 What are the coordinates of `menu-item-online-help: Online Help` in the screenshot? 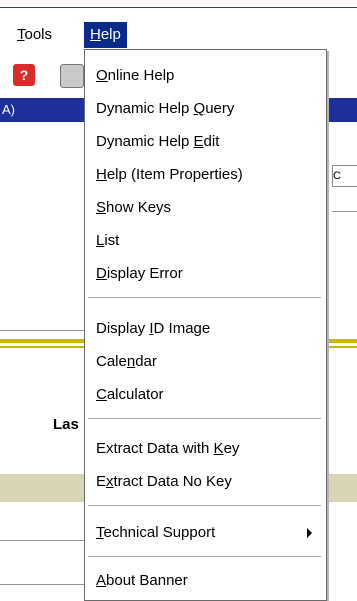 It's located at (135, 76).